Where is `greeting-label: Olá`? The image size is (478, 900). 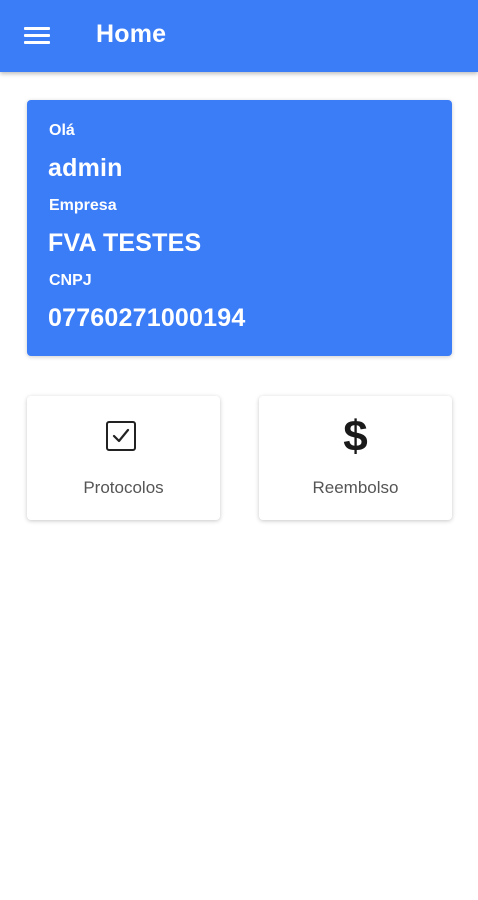 greeting-label: Olá is located at coordinates (62, 130).